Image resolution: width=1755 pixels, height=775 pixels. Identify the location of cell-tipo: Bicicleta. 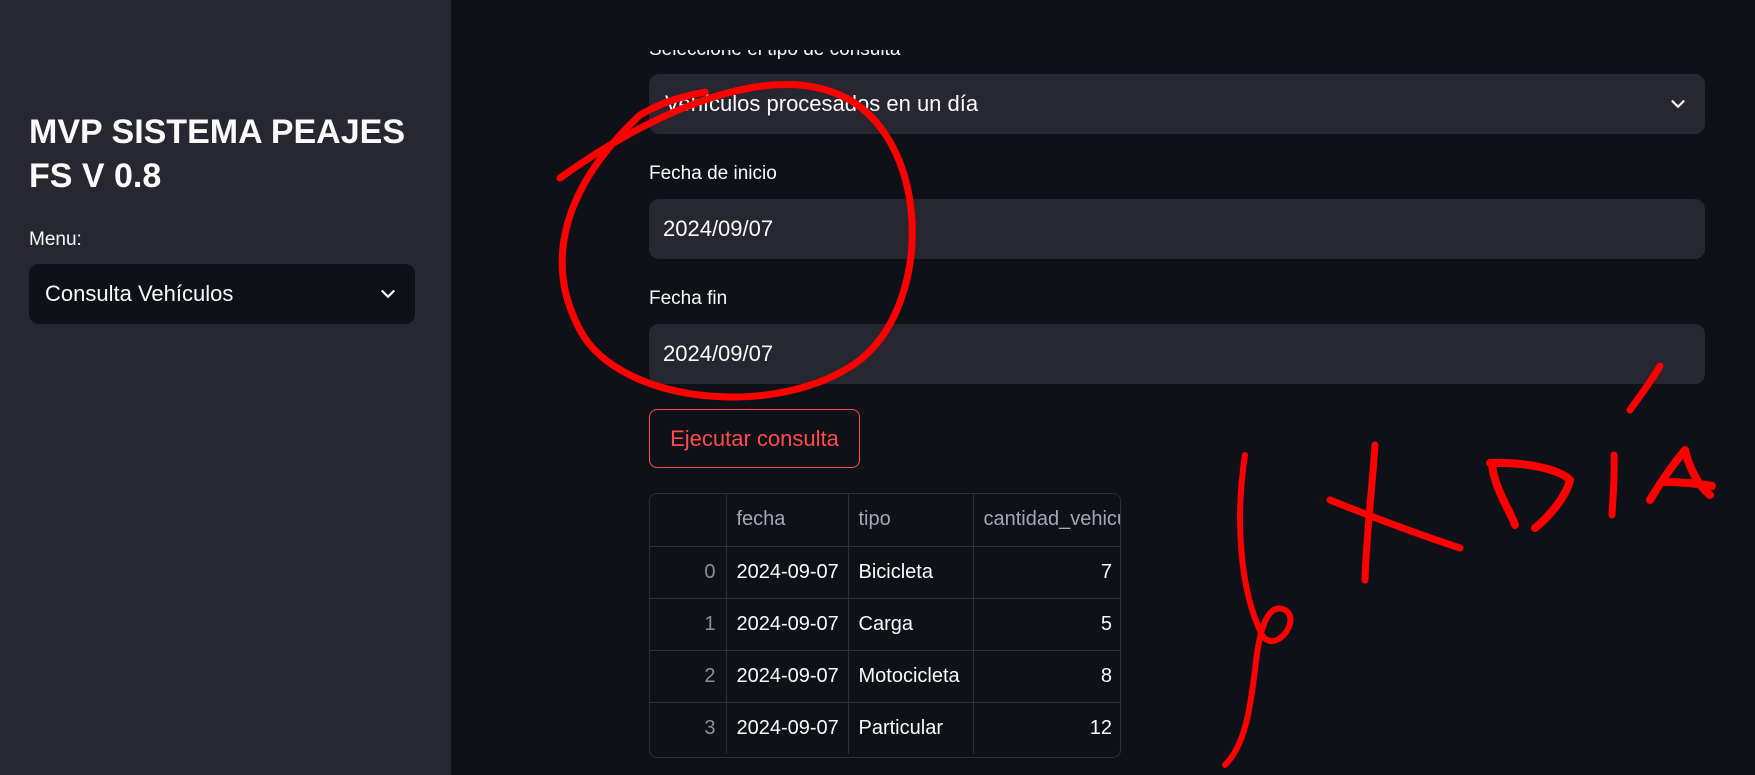
(911, 572).